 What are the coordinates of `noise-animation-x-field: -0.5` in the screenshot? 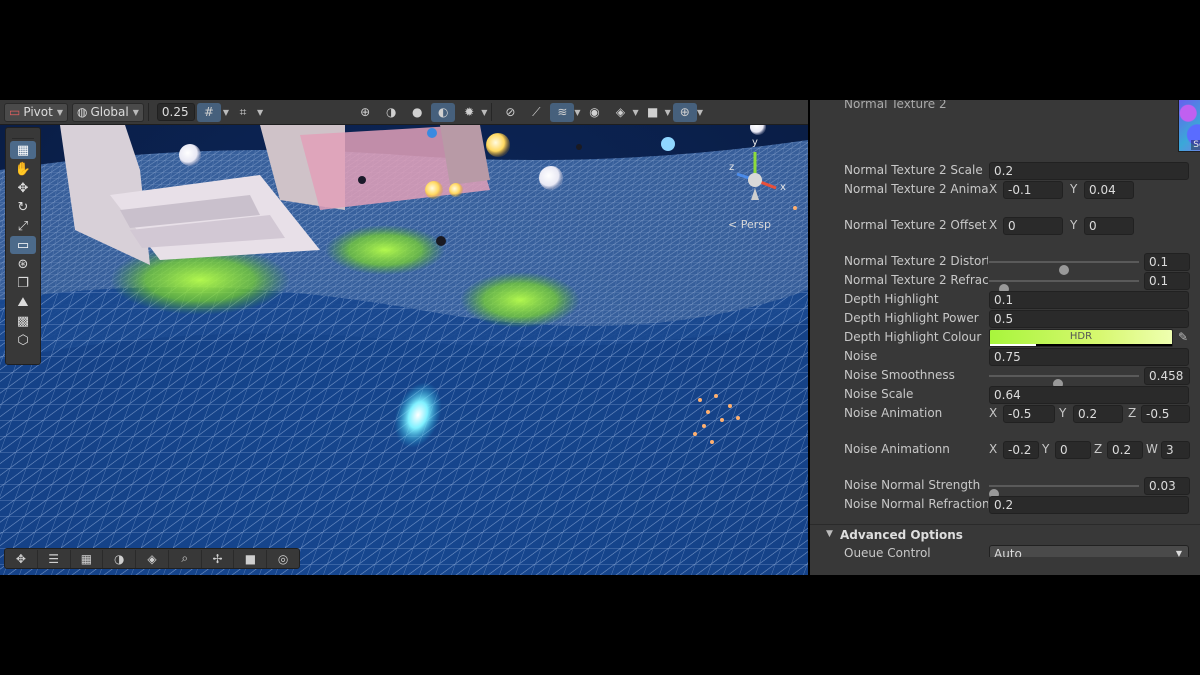 It's located at (1029, 414).